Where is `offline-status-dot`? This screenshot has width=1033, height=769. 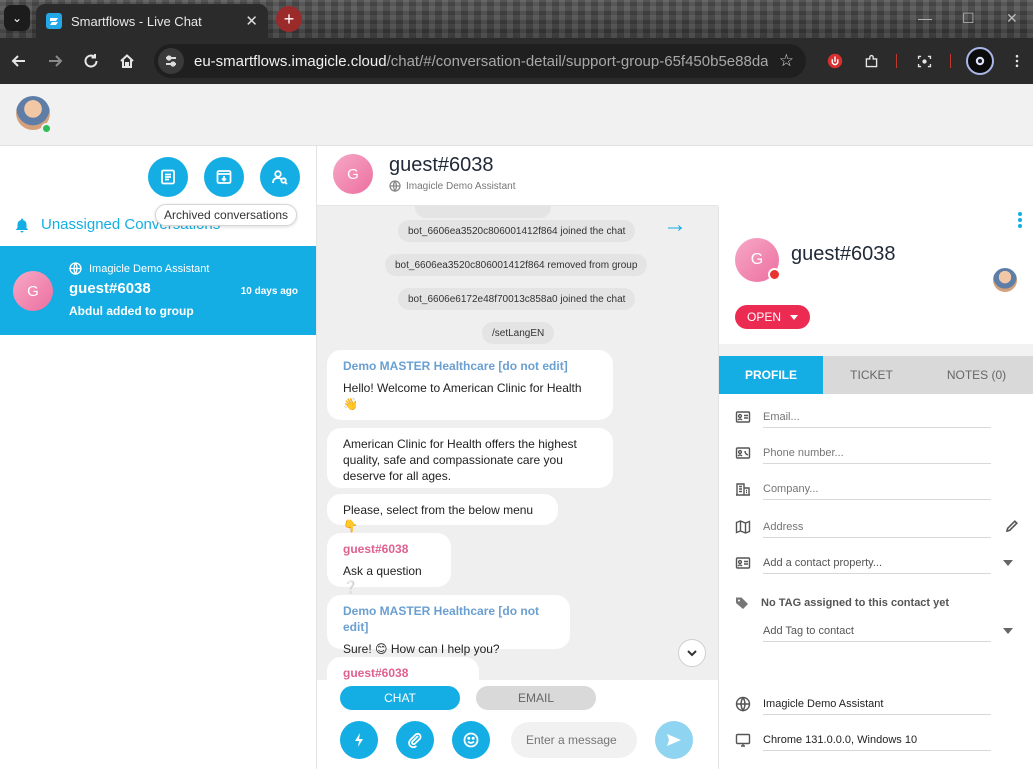
offline-status-dot is located at coordinates (774, 274).